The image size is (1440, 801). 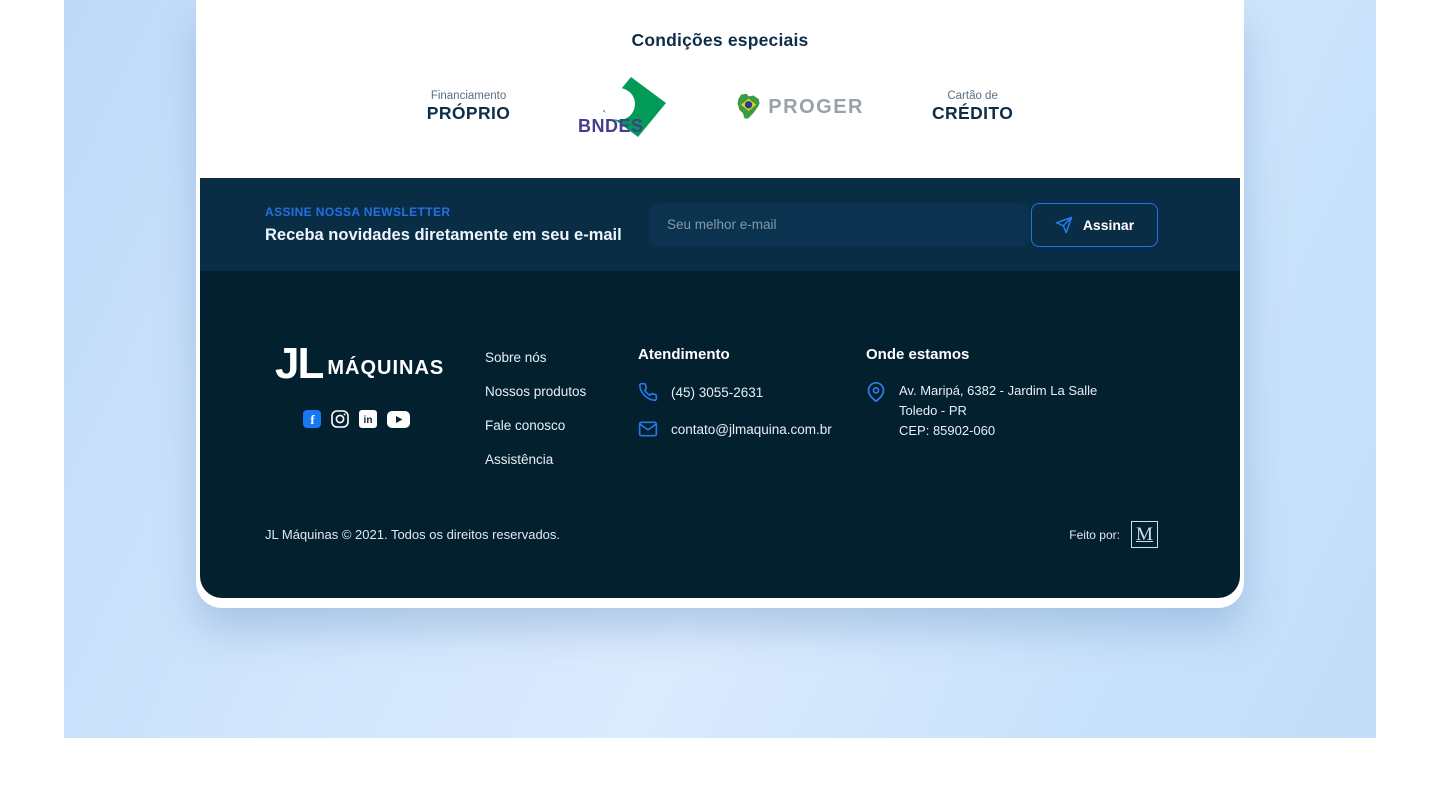 I want to click on facebook-icon: f, so click(x=312, y=419).